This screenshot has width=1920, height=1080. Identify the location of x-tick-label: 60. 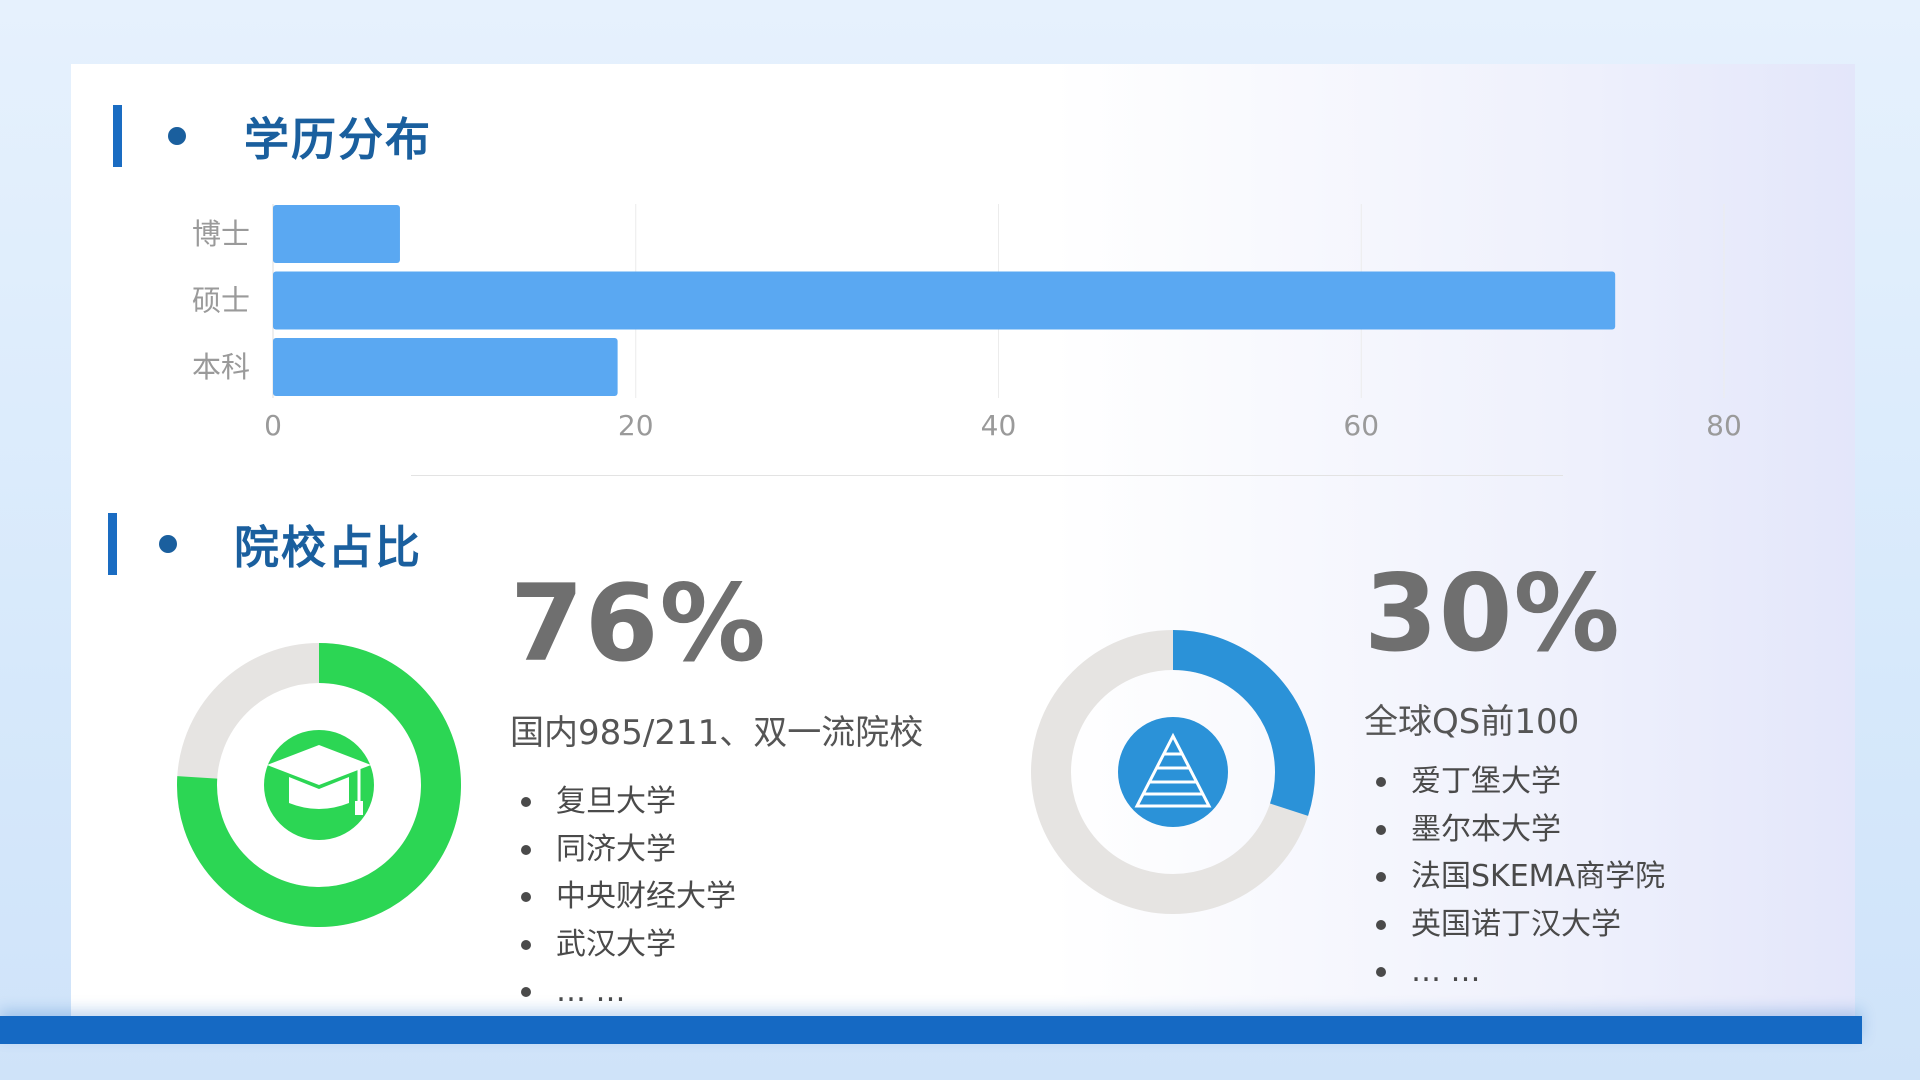
(1361, 425).